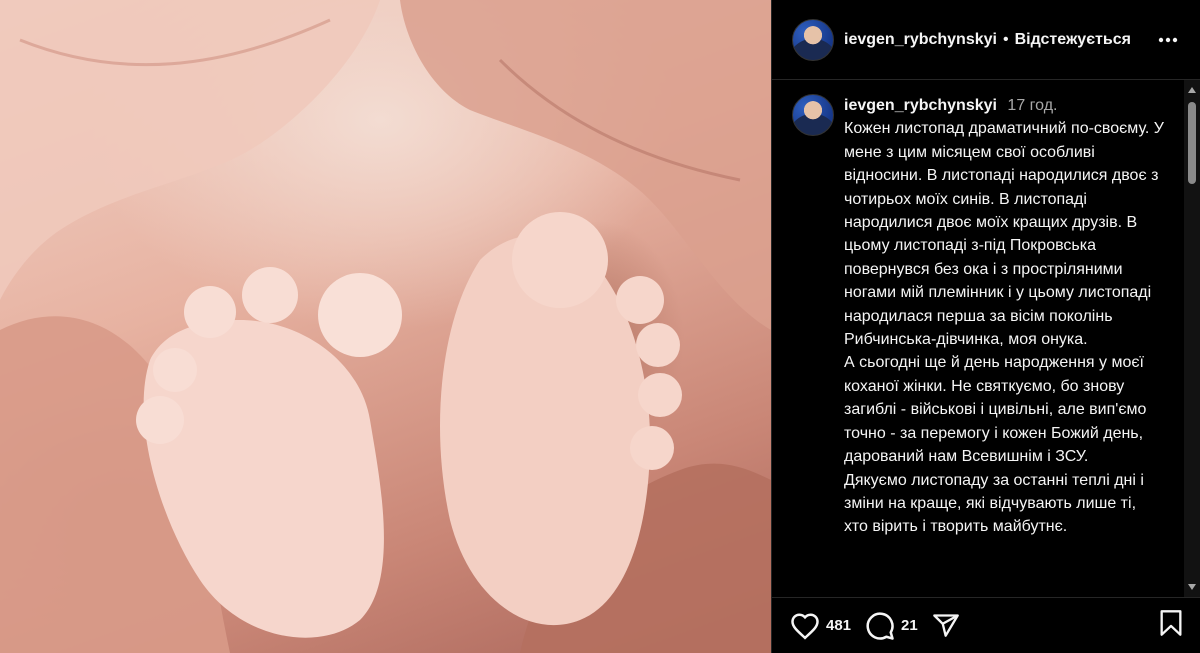 Image resolution: width=1200 pixels, height=653 pixels. What do you see at coordinates (1168, 40) in the screenshot?
I see `more-options-icon` at bounding box center [1168, 40].